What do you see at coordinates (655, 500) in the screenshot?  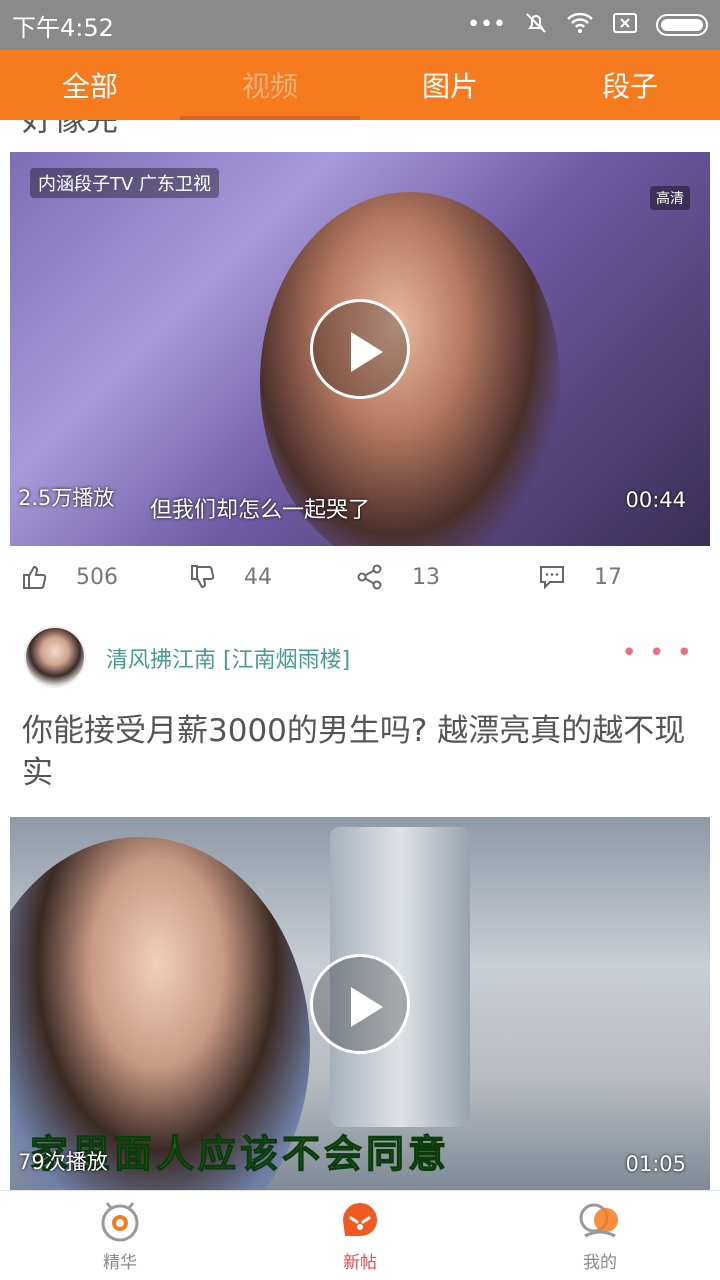 I see `video-duration: 00:44` at bounding box center [655, 500].